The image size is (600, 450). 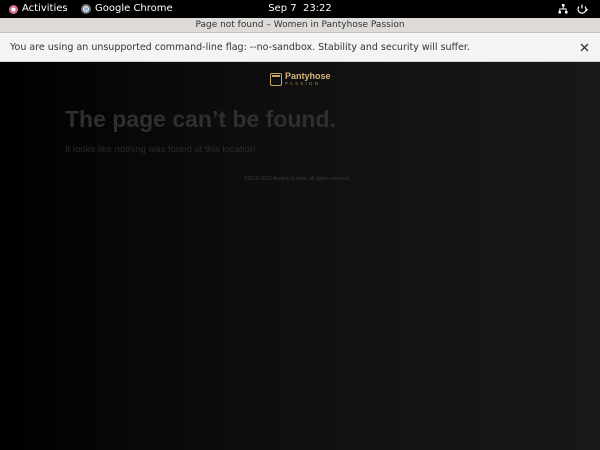 I want to click on logo-sub-text: PASSION, so click(x=303, y=83).